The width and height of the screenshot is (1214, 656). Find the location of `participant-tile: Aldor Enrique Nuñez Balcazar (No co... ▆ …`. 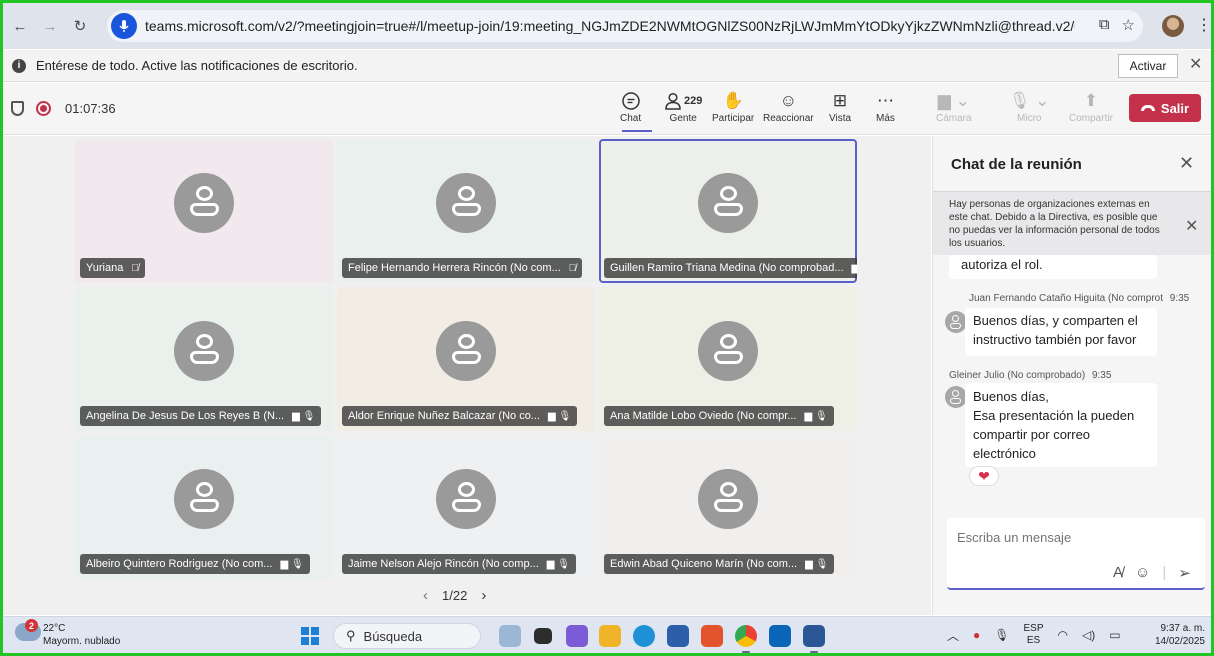

participant-tile: Aldor Enrique Nuñez Balcazar (No co... ▆ … is located at coordinates (466, 359).